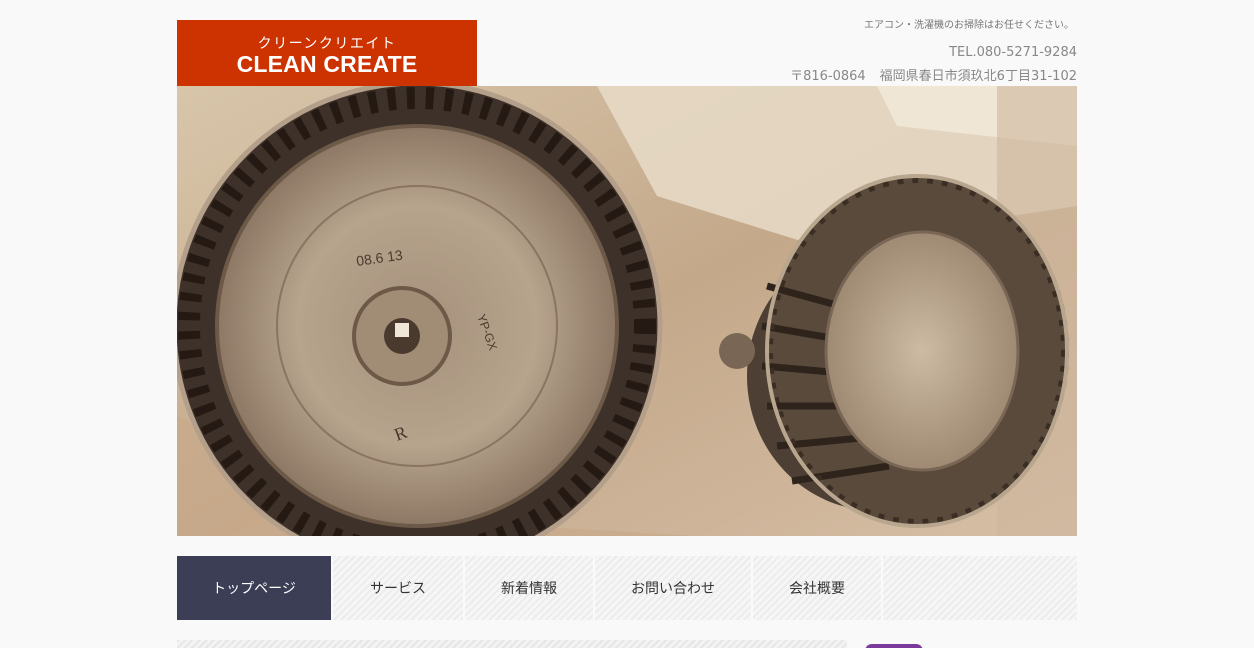 This screenshot has height=648, width=1254. Describe the element at coordinates (969, 25) in the screenshot. I see `header-tagline: エアコン・洗濯機のお掃除はお任せください。` at that location.